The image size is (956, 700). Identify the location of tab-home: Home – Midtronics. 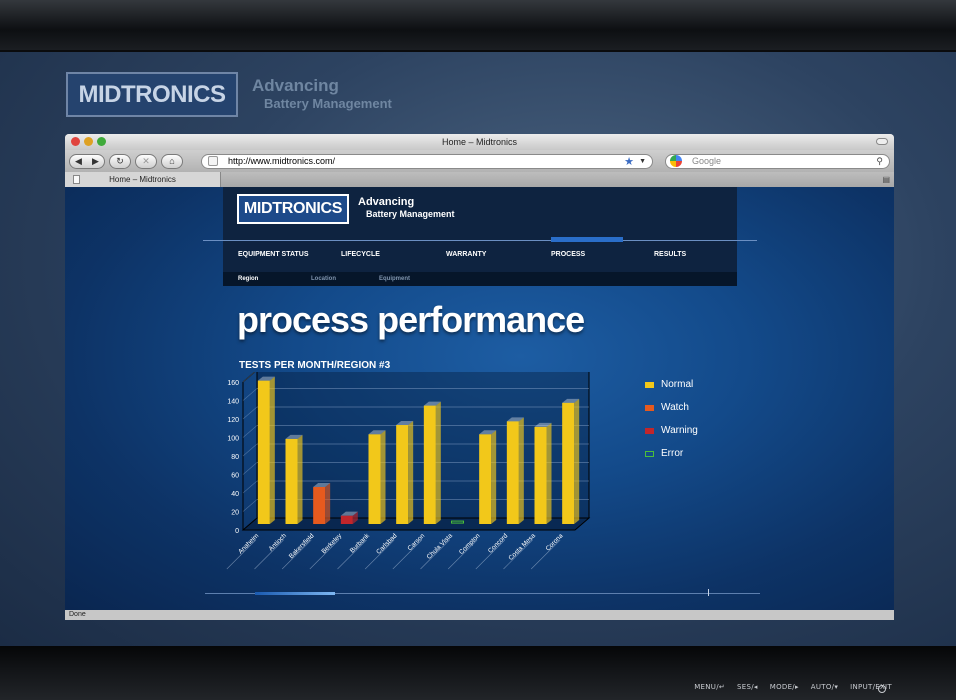
(143, 179).